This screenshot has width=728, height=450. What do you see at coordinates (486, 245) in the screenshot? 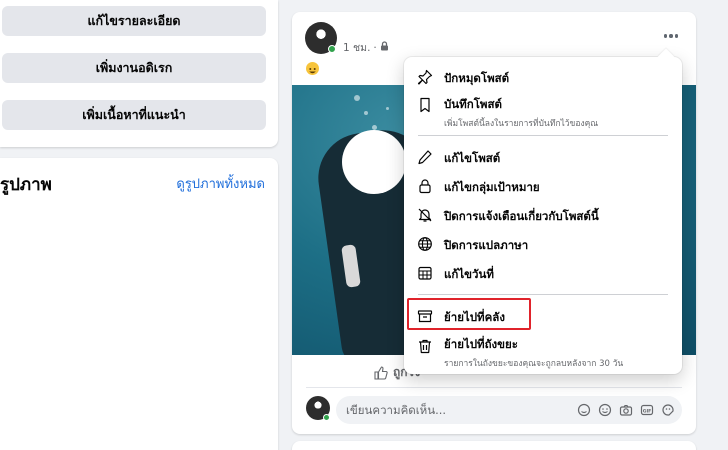
I see `menu-item-label: ปิดการแปลภาษา` at bounding box center [486, 245].